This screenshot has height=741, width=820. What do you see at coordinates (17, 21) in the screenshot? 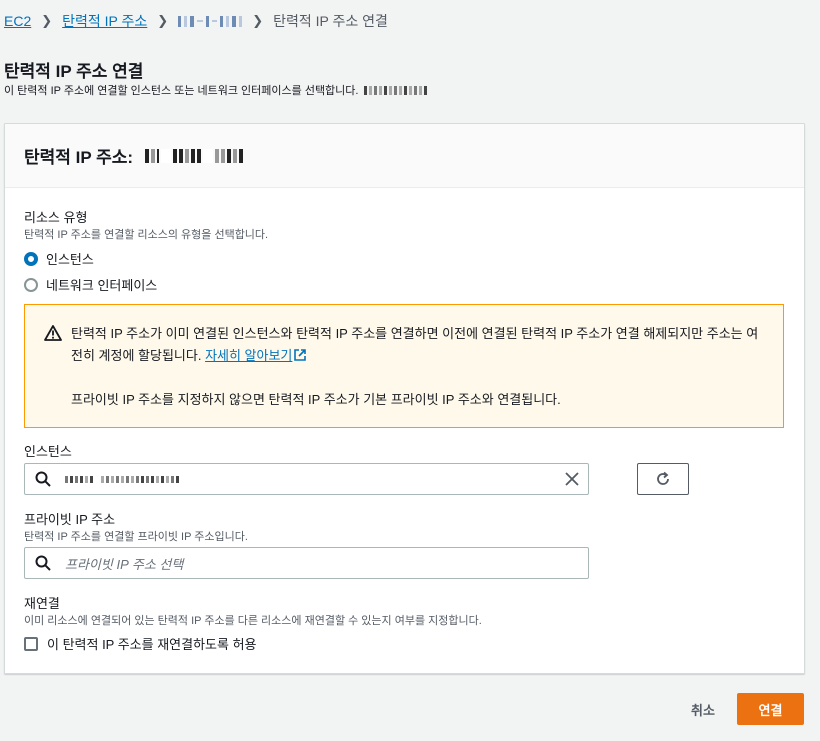
I see `breadcrumb-ec2-link: EC2` at bounding box center [17, 21].